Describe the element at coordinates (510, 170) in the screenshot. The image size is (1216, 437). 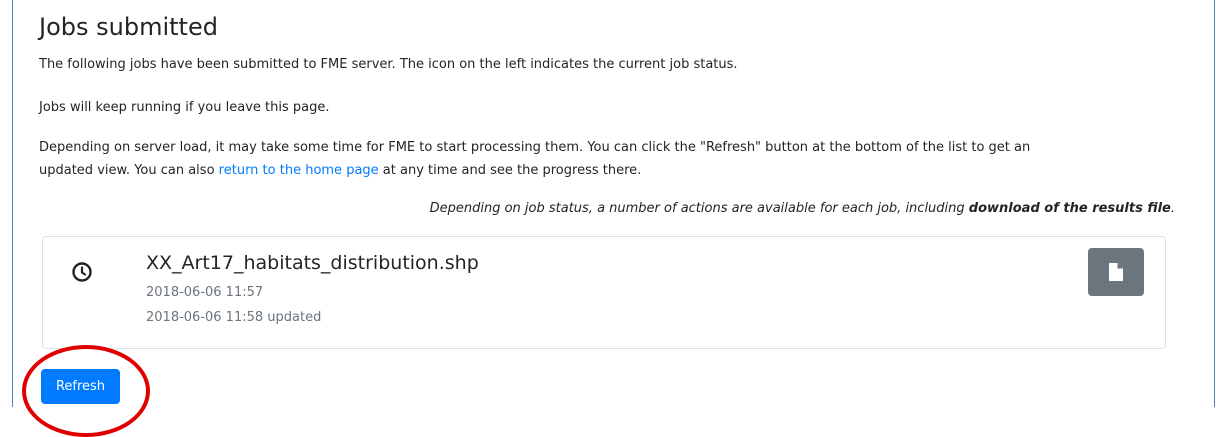
I see `load-note-suffix: at any time and see the progress there.` at that location.